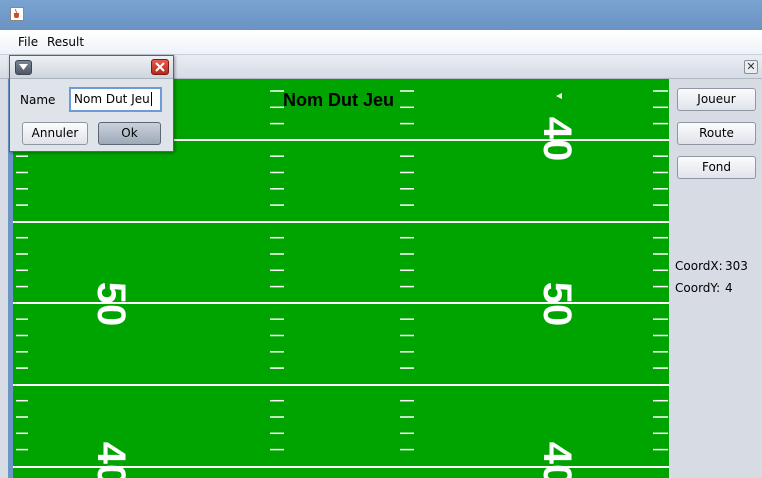  I want to click on dialog-menu-icon, so click(23, 67).